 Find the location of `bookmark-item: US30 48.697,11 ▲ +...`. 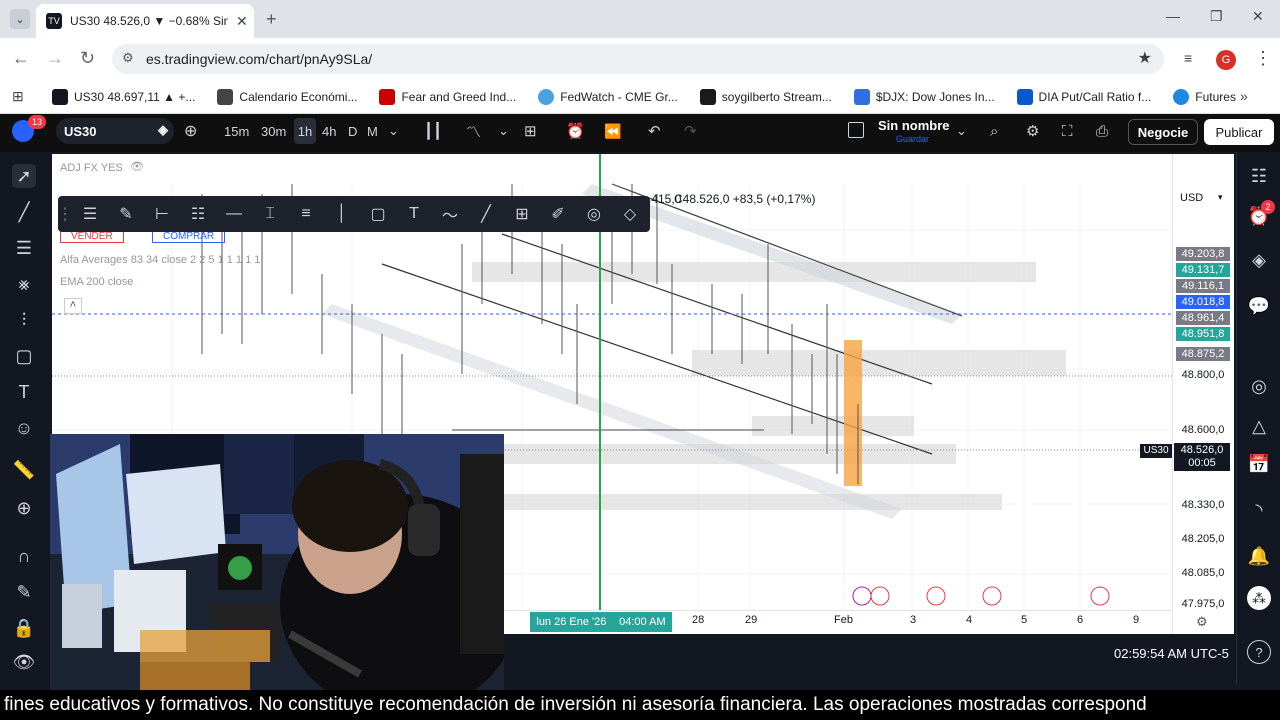

bookmark-item: US30 48.697,11 ▲ +... is located at coordinates (123, 96).